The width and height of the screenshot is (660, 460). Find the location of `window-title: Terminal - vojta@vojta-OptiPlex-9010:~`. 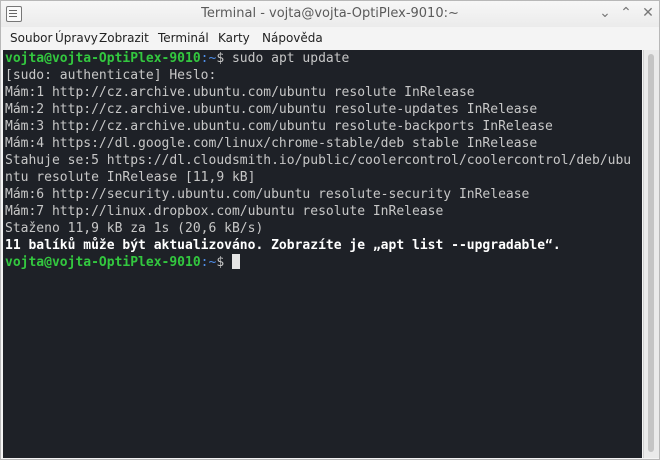

window-title: Terminal - vojta@vojta-OptiPlex-9010:~ is located at coordinates (330, 13).